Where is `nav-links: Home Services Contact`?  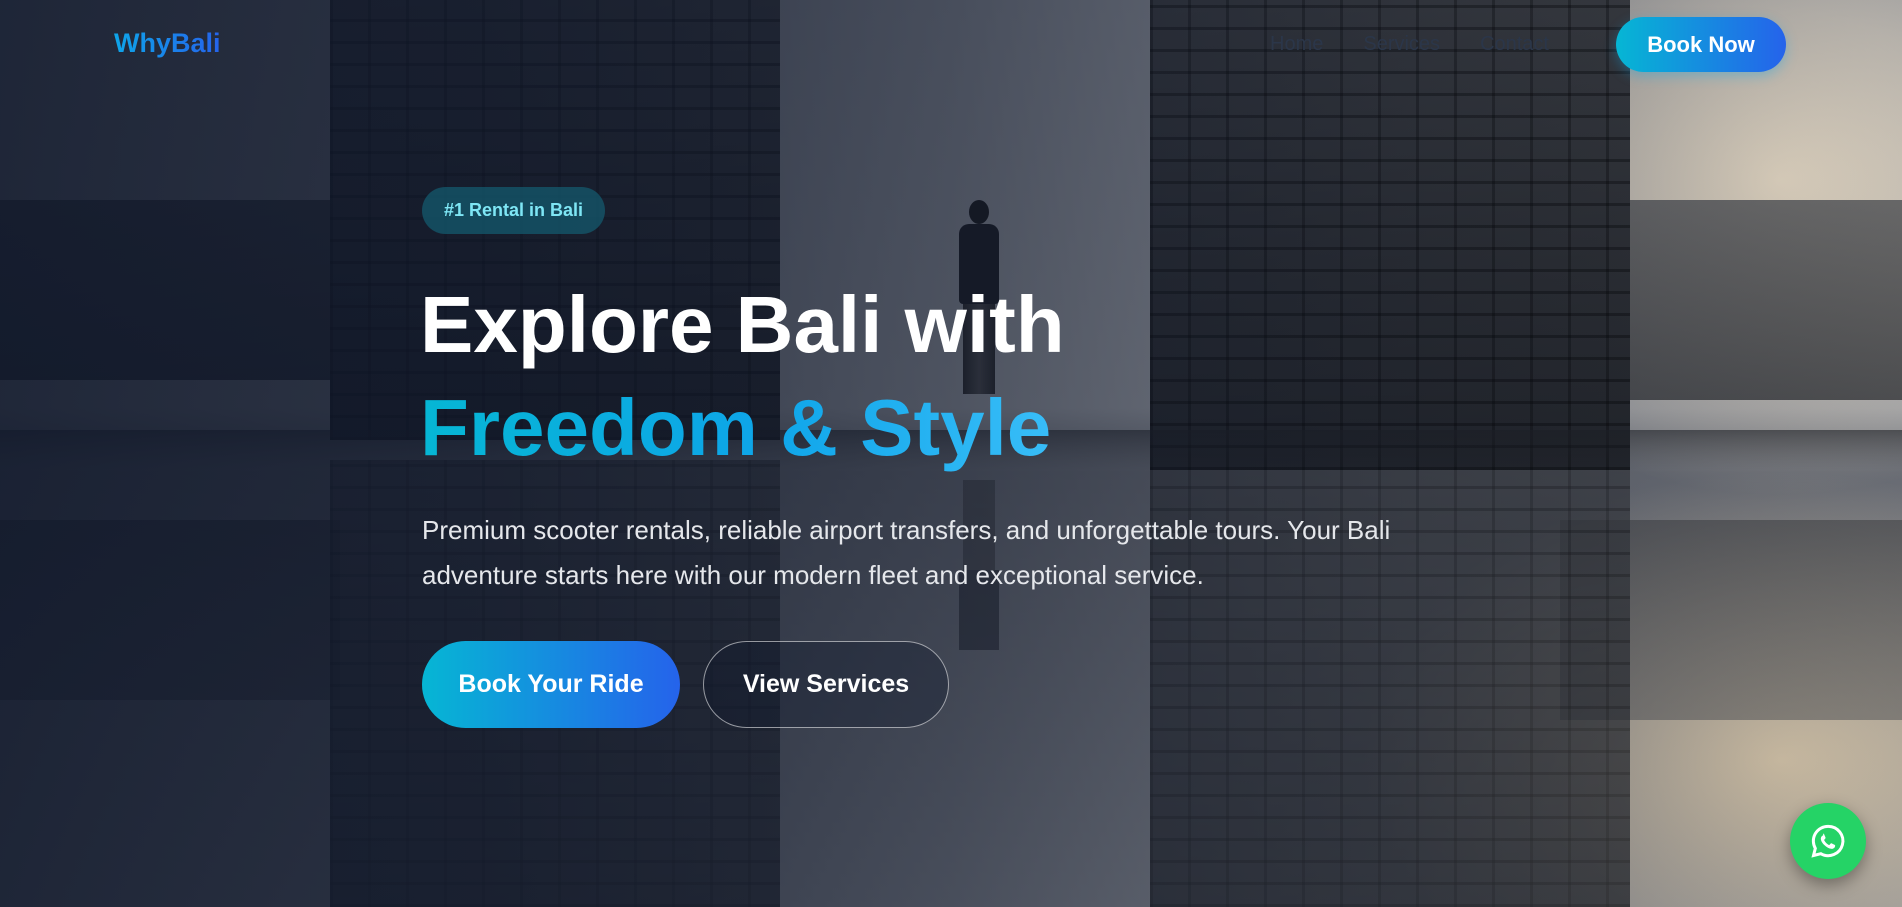 nav-links: Home Services Contact is located at coordinates (1409, 44).